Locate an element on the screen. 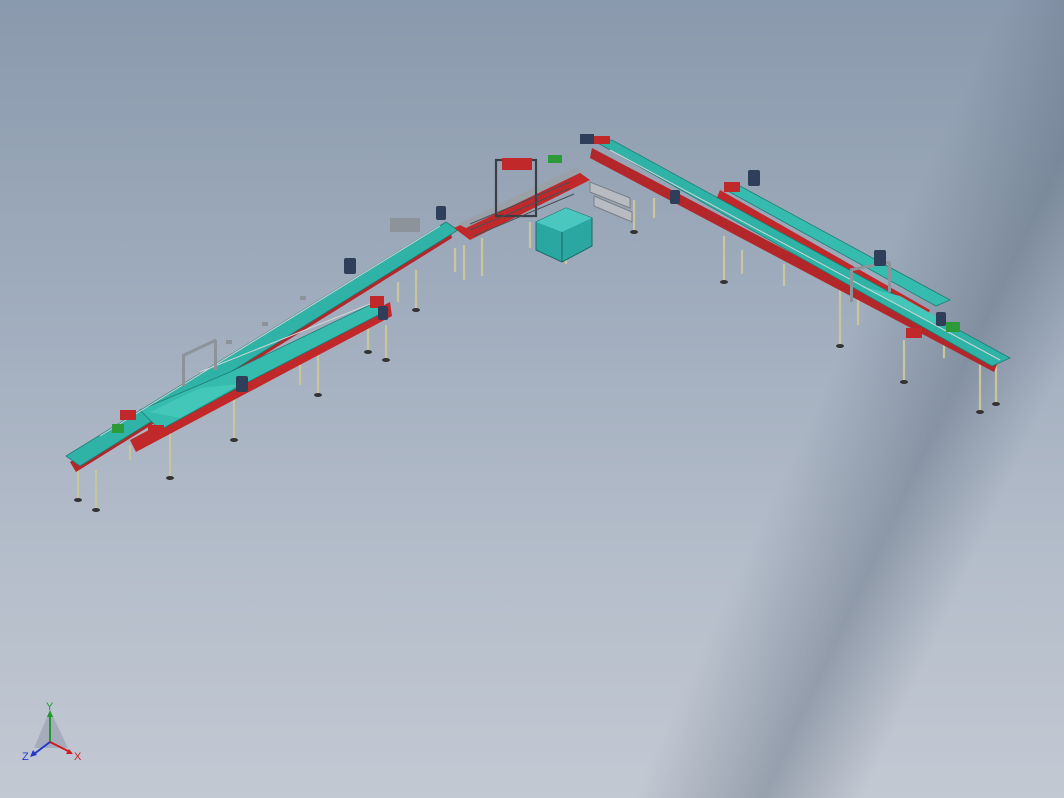  axis-triad: Y X Z is located at coordinates (52, 732).